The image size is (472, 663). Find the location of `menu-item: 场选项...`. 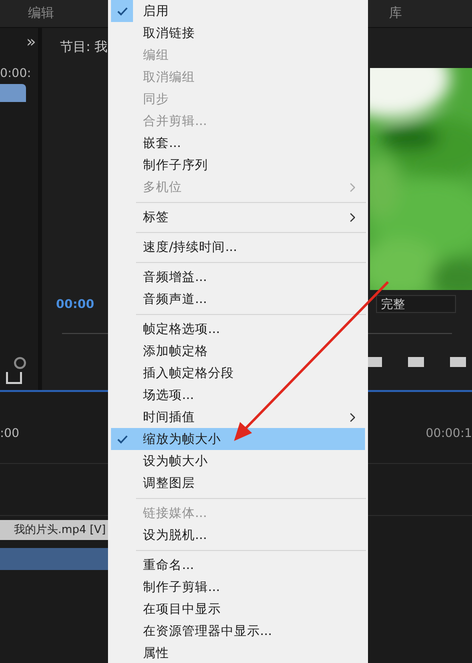

menu-item: 场选项... is located at coordinates (238, 395).